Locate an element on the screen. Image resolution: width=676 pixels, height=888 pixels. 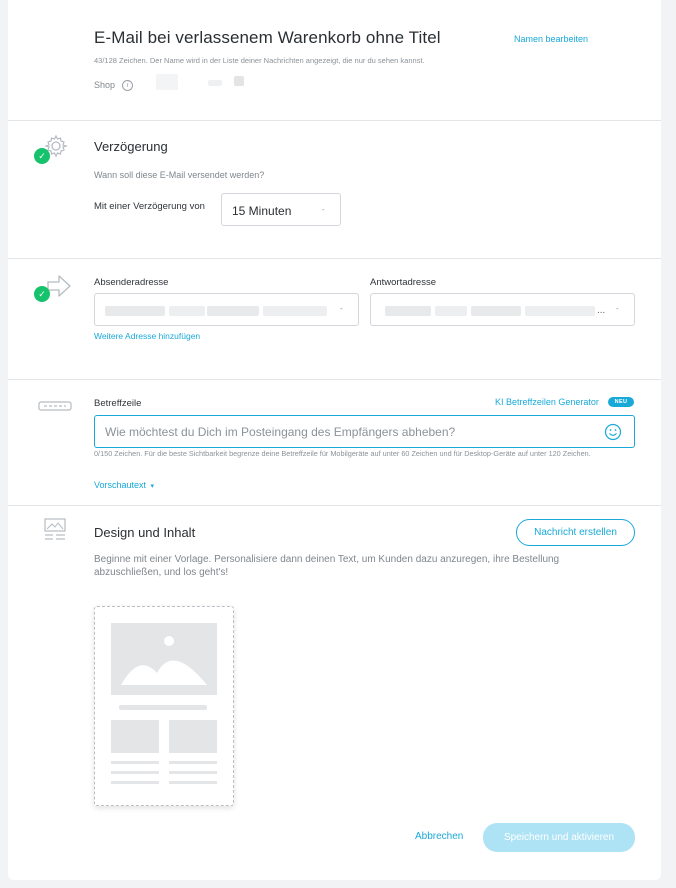
reply-select: ... - is located at coordinates (502, 309).